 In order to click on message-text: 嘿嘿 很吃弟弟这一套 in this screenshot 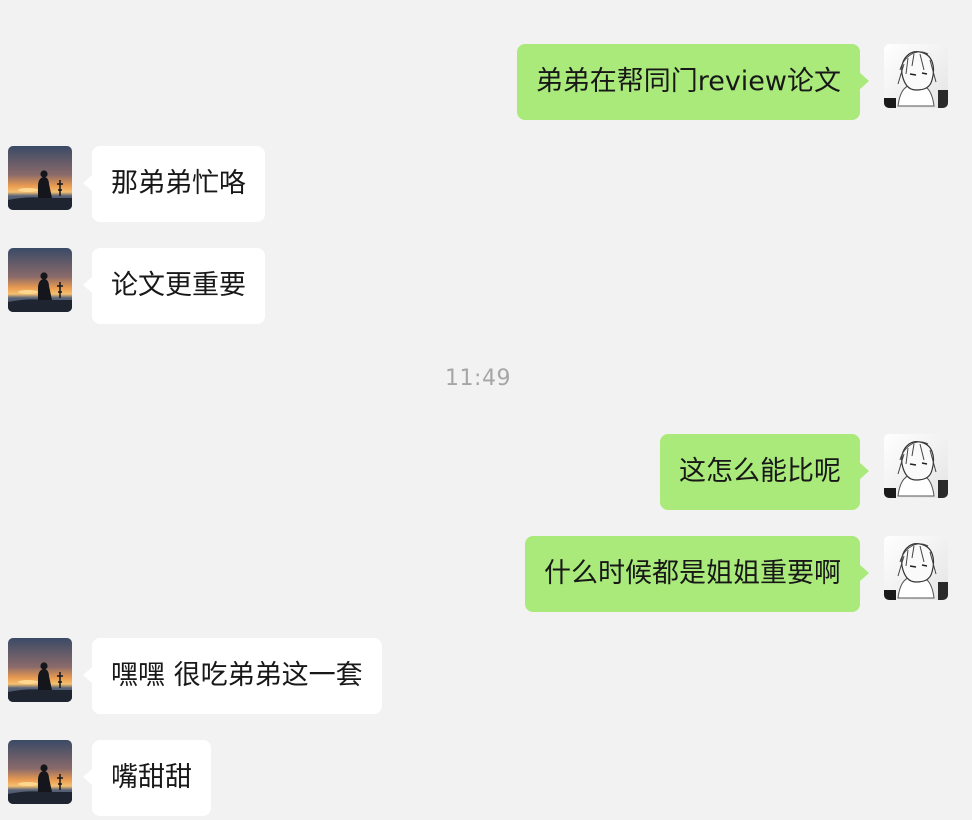, I will do `click(237, 675)`.